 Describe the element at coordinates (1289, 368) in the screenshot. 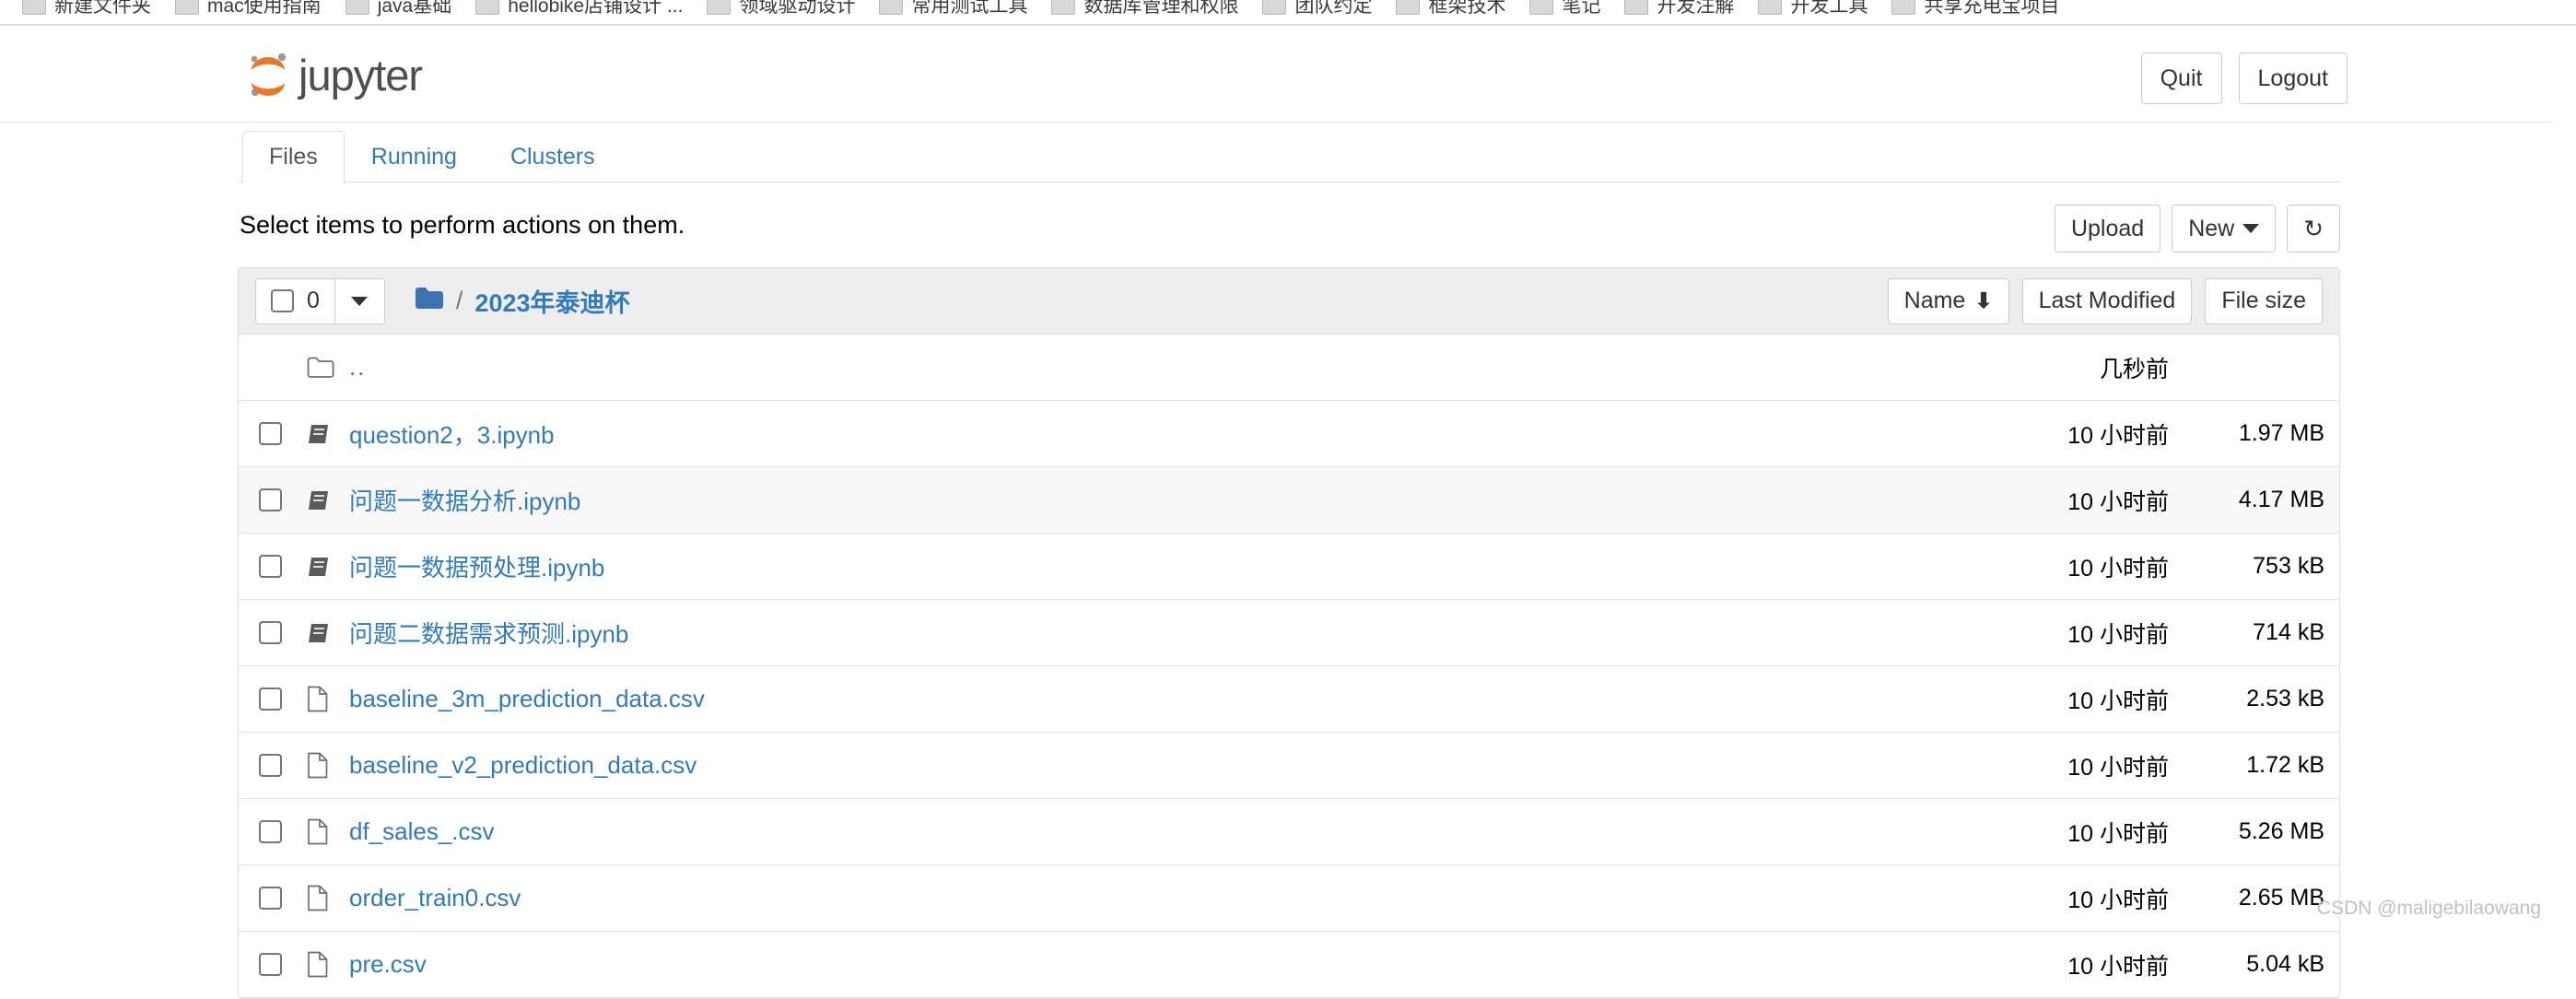

I see `parent-directory-row: ..几秒前` at that location.